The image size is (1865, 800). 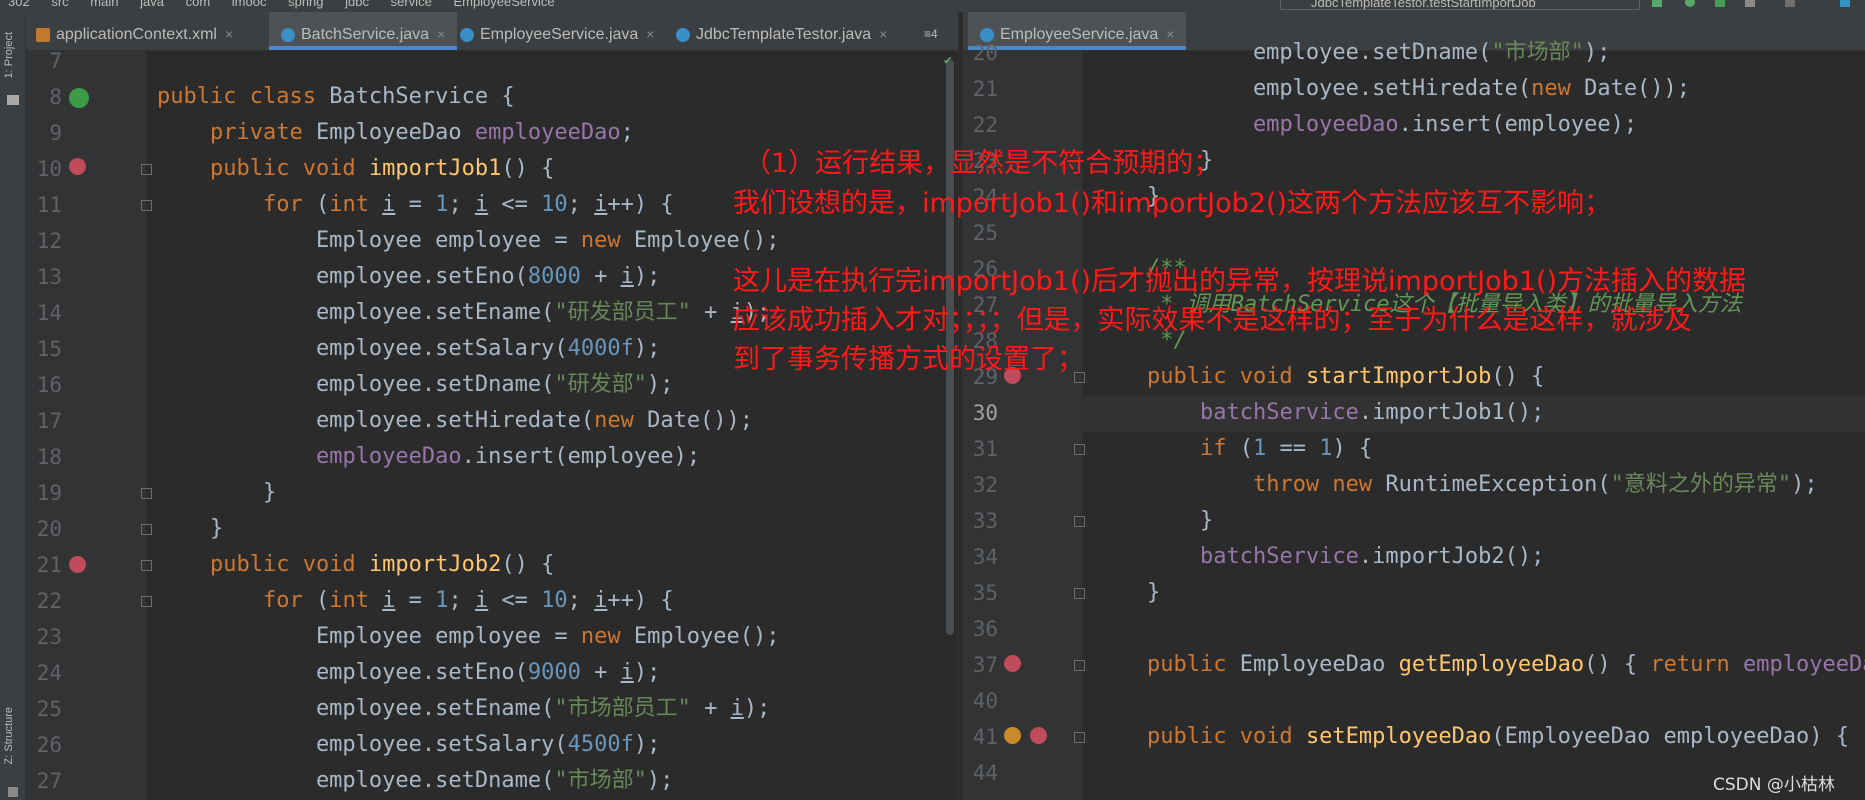 I want to click on line-number: 41, so click(x=978, y=737).